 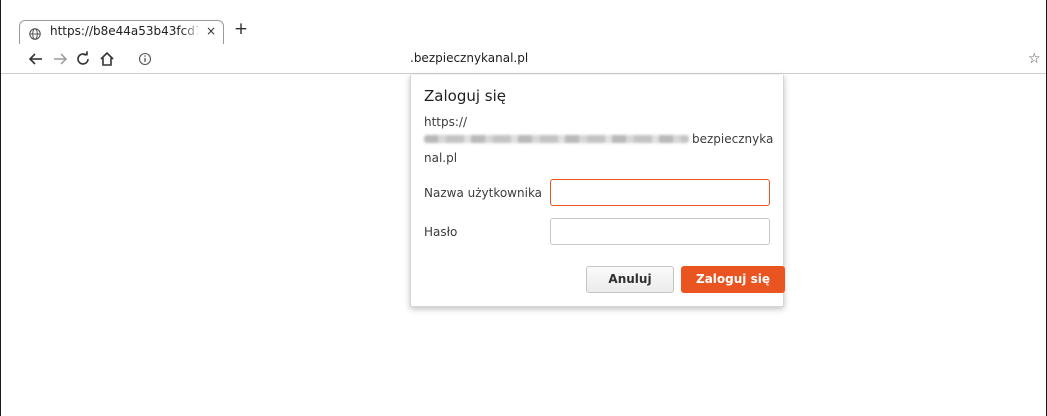 I want to click on reload-icon, so click(x=83, y=59).